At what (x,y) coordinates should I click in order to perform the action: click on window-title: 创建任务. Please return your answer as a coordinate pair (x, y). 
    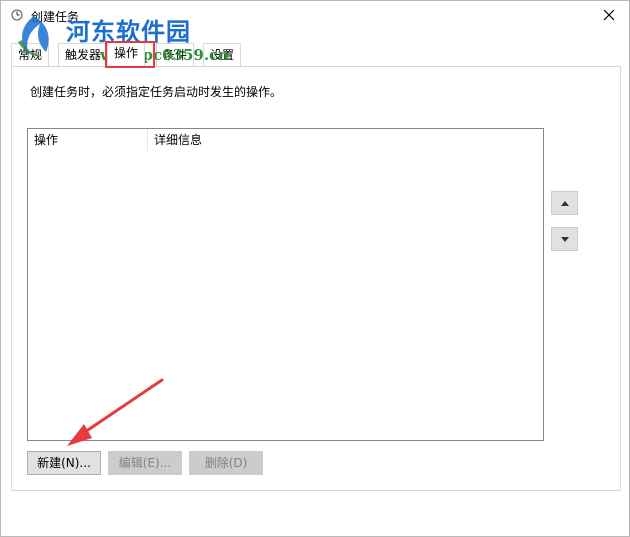
    Looking at the image, I should click on (55, 17).